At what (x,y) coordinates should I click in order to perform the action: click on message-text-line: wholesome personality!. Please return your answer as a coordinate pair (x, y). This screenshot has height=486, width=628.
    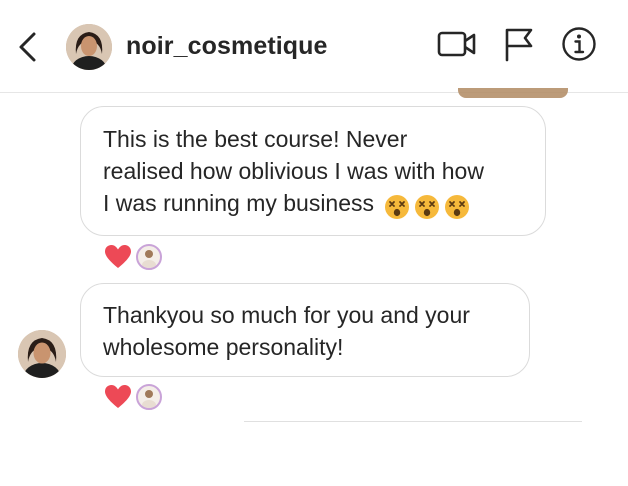
    Looking at the image, I should click on (223, 347).